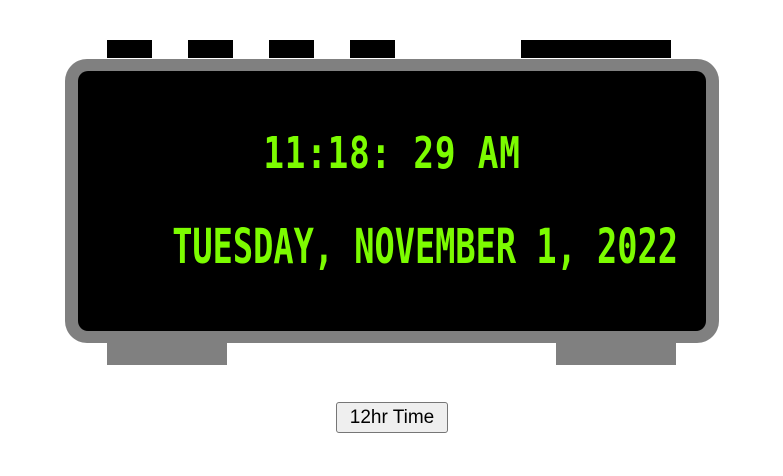 This screenshot has height=476, width=783. I want to click on time-format-toggle-button: 12hr Time, so click(392, 417).